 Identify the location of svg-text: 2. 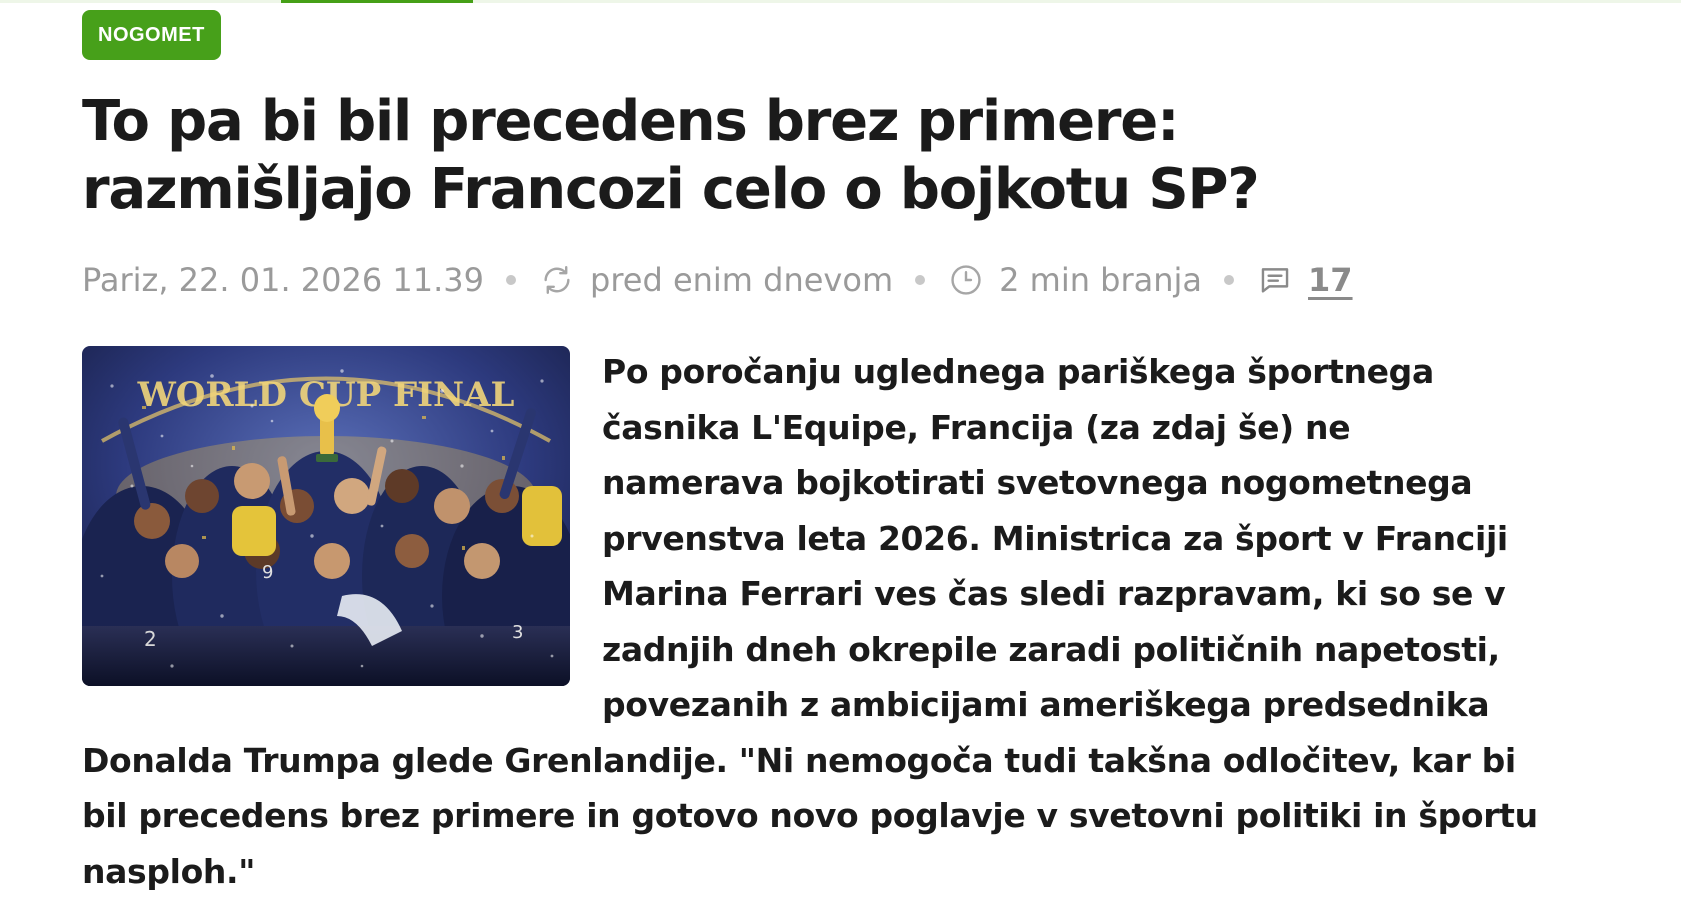
(150, 639).